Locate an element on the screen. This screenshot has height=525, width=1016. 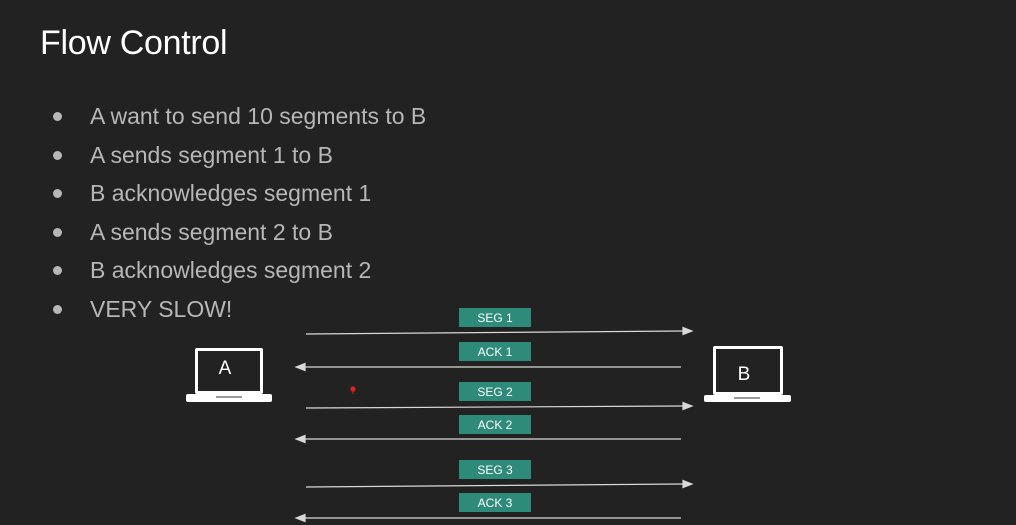
message-label: ACK 1 is located at coordinates (495, 351).